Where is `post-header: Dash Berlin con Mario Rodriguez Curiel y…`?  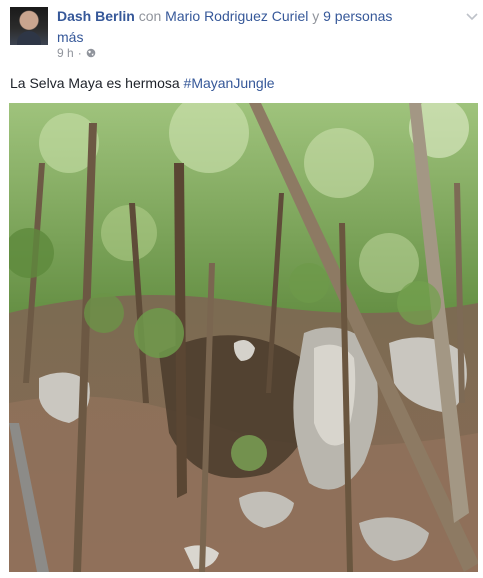 post-header: Dash Berlin con Mario Rodriguez Curiel y… is located at coordinates (254, 27).